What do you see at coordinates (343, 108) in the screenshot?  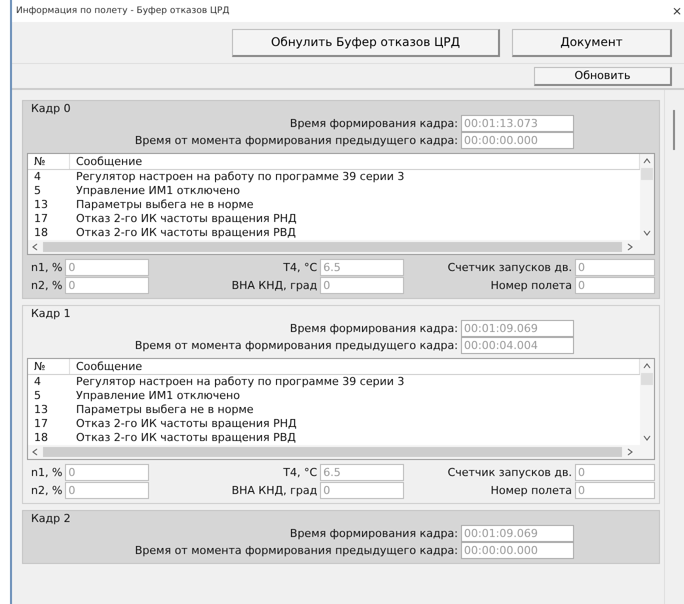 I see `frame-legend: Кадр 0` at bounding box center [343, 108].